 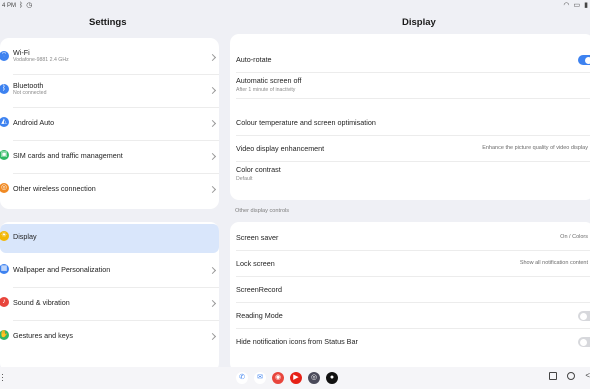 What do you see at coordinates (28, 85) in the screenshot?
I see `sidebar-item-label: Bluetooth` at bounding box center [28, 85].